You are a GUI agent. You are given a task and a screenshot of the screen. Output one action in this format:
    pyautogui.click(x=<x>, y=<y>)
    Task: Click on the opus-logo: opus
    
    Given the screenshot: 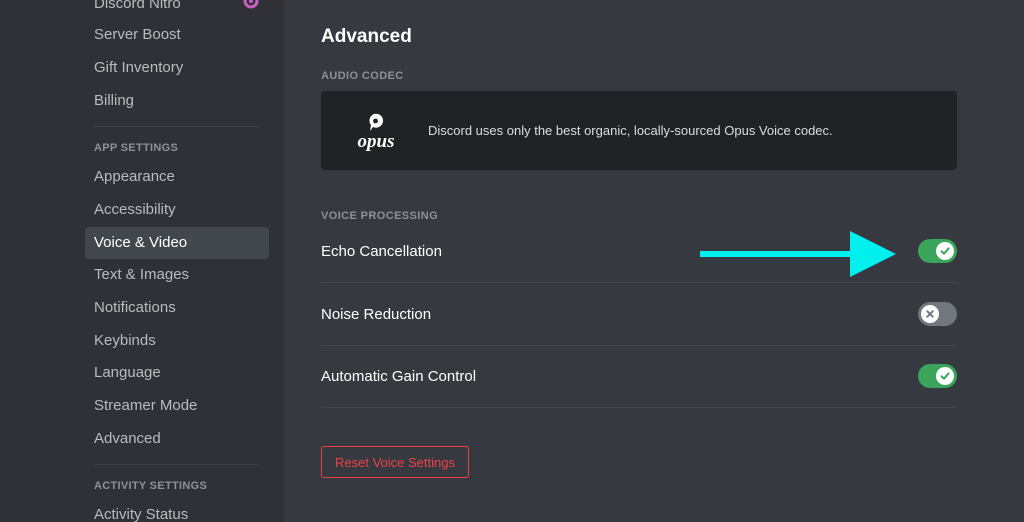 What is the action you would take?
    pyautogui.click(x=376, y=132)
    